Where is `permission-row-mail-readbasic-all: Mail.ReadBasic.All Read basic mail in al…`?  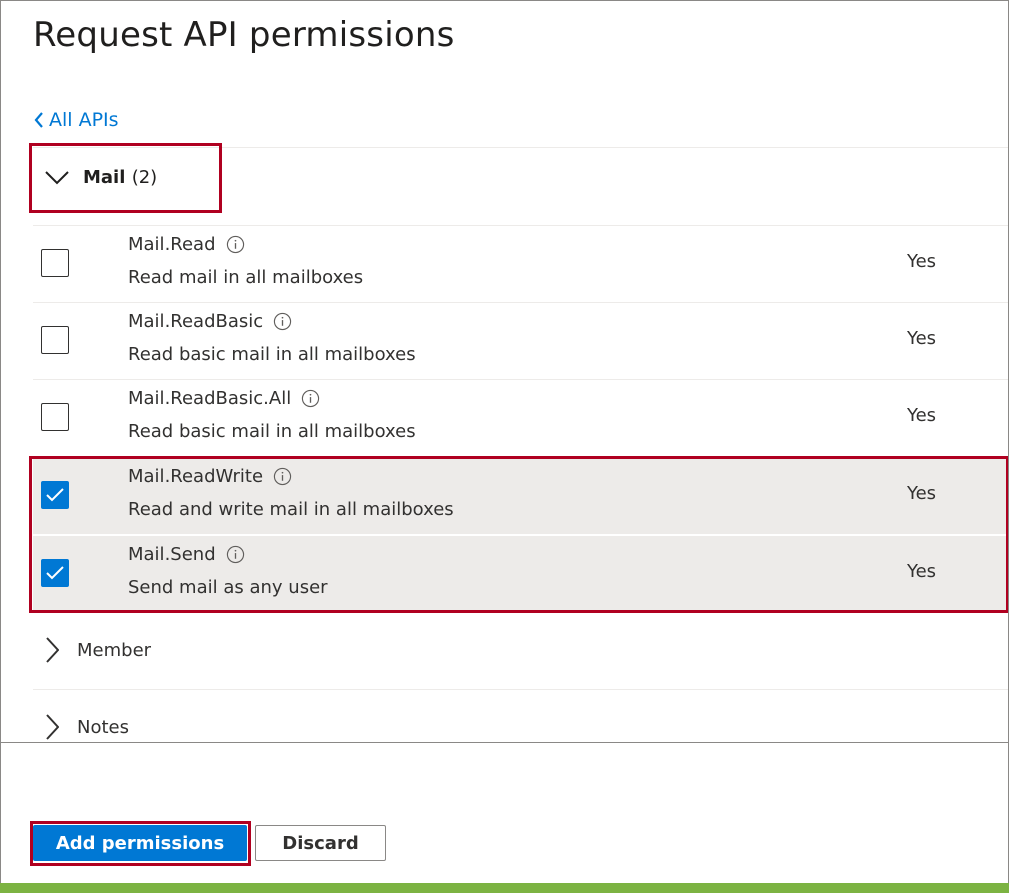 permission-row-mail-readbasic-all: Mail.ReadBasic.All Read basic mail in al… is located at coordinates (520, 418).